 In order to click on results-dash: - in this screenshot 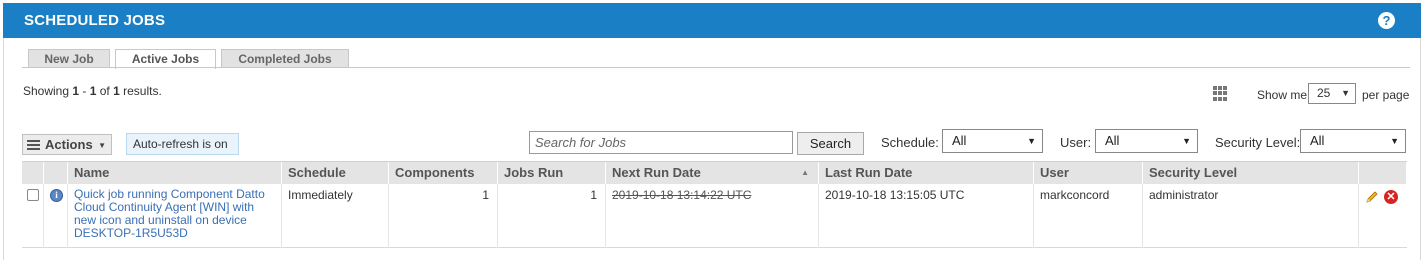, I will do `click(84, 91)`.